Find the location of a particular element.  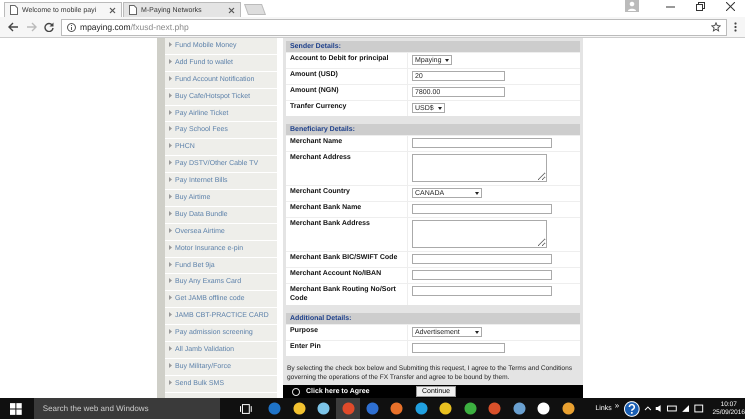

star-icon is located at coordinates (716, 27).